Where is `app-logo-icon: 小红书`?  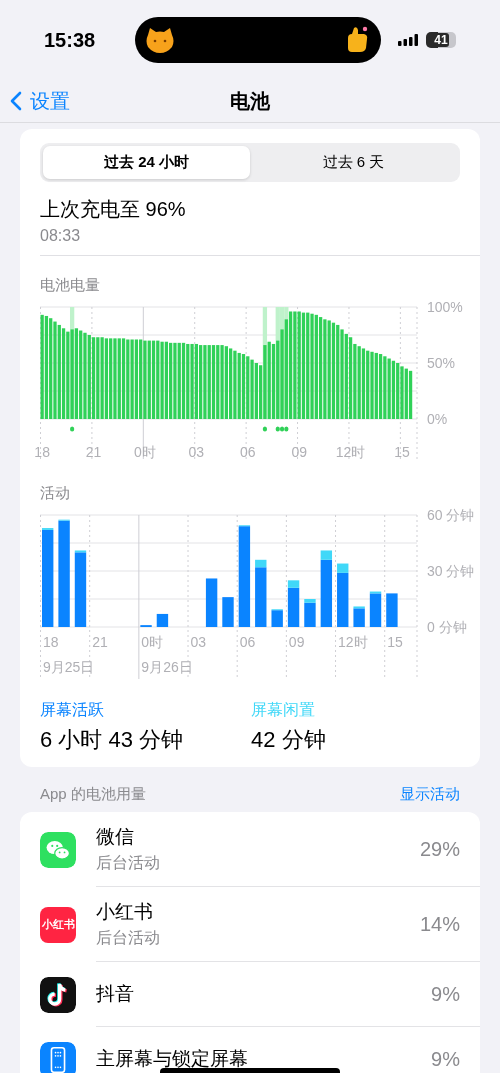
app-logo-icon: 小红书 is located at coordinates (58, 924).